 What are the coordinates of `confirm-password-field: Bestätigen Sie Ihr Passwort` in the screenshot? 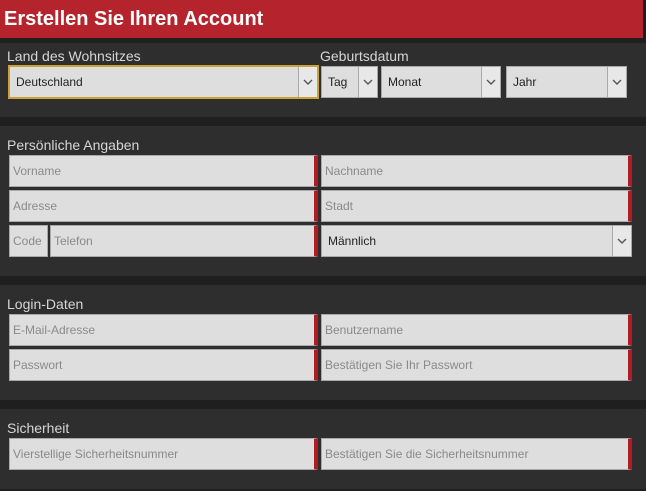 It's located at (476, 365).